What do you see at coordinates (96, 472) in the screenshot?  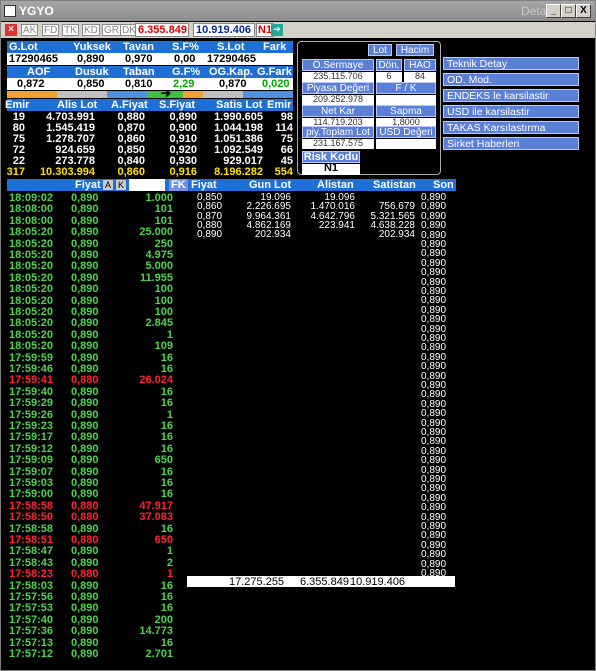 I see `trade-row: 17:59:07 0,890 16` at bounding box center [96, 472].